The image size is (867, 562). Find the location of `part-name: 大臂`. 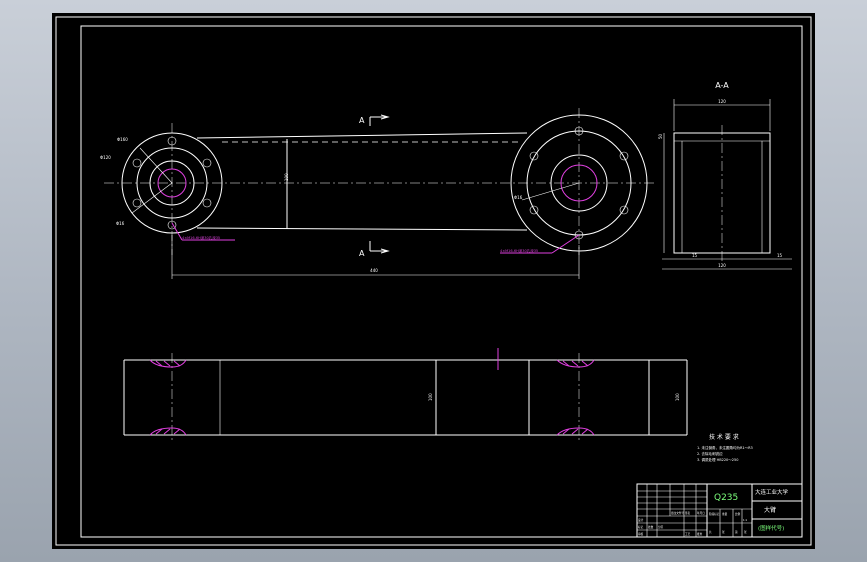

part-name: 大臂 is located at coordinates (770, 510).